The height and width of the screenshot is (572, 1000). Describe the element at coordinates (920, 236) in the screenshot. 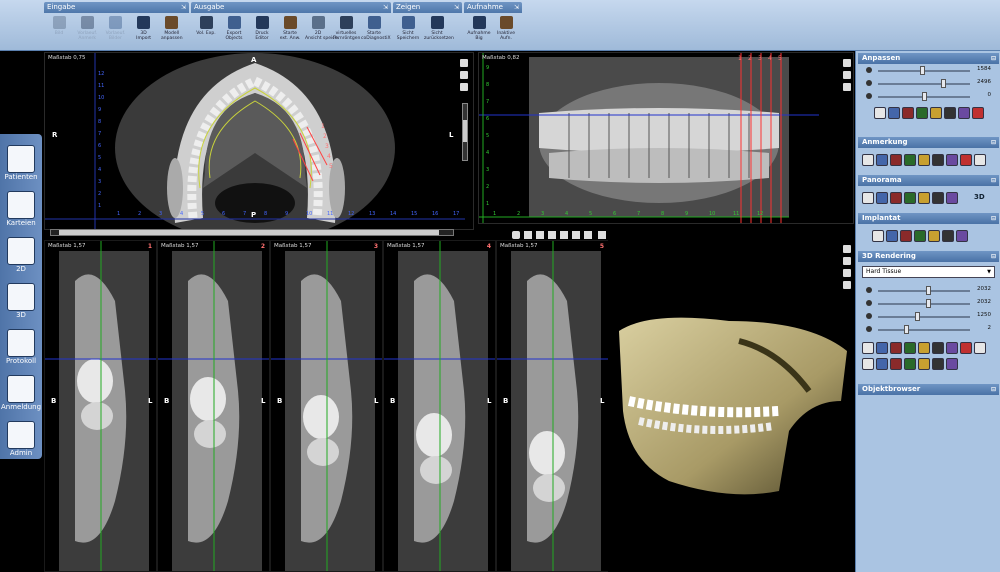

I see `implant-edit-icon` at that location.